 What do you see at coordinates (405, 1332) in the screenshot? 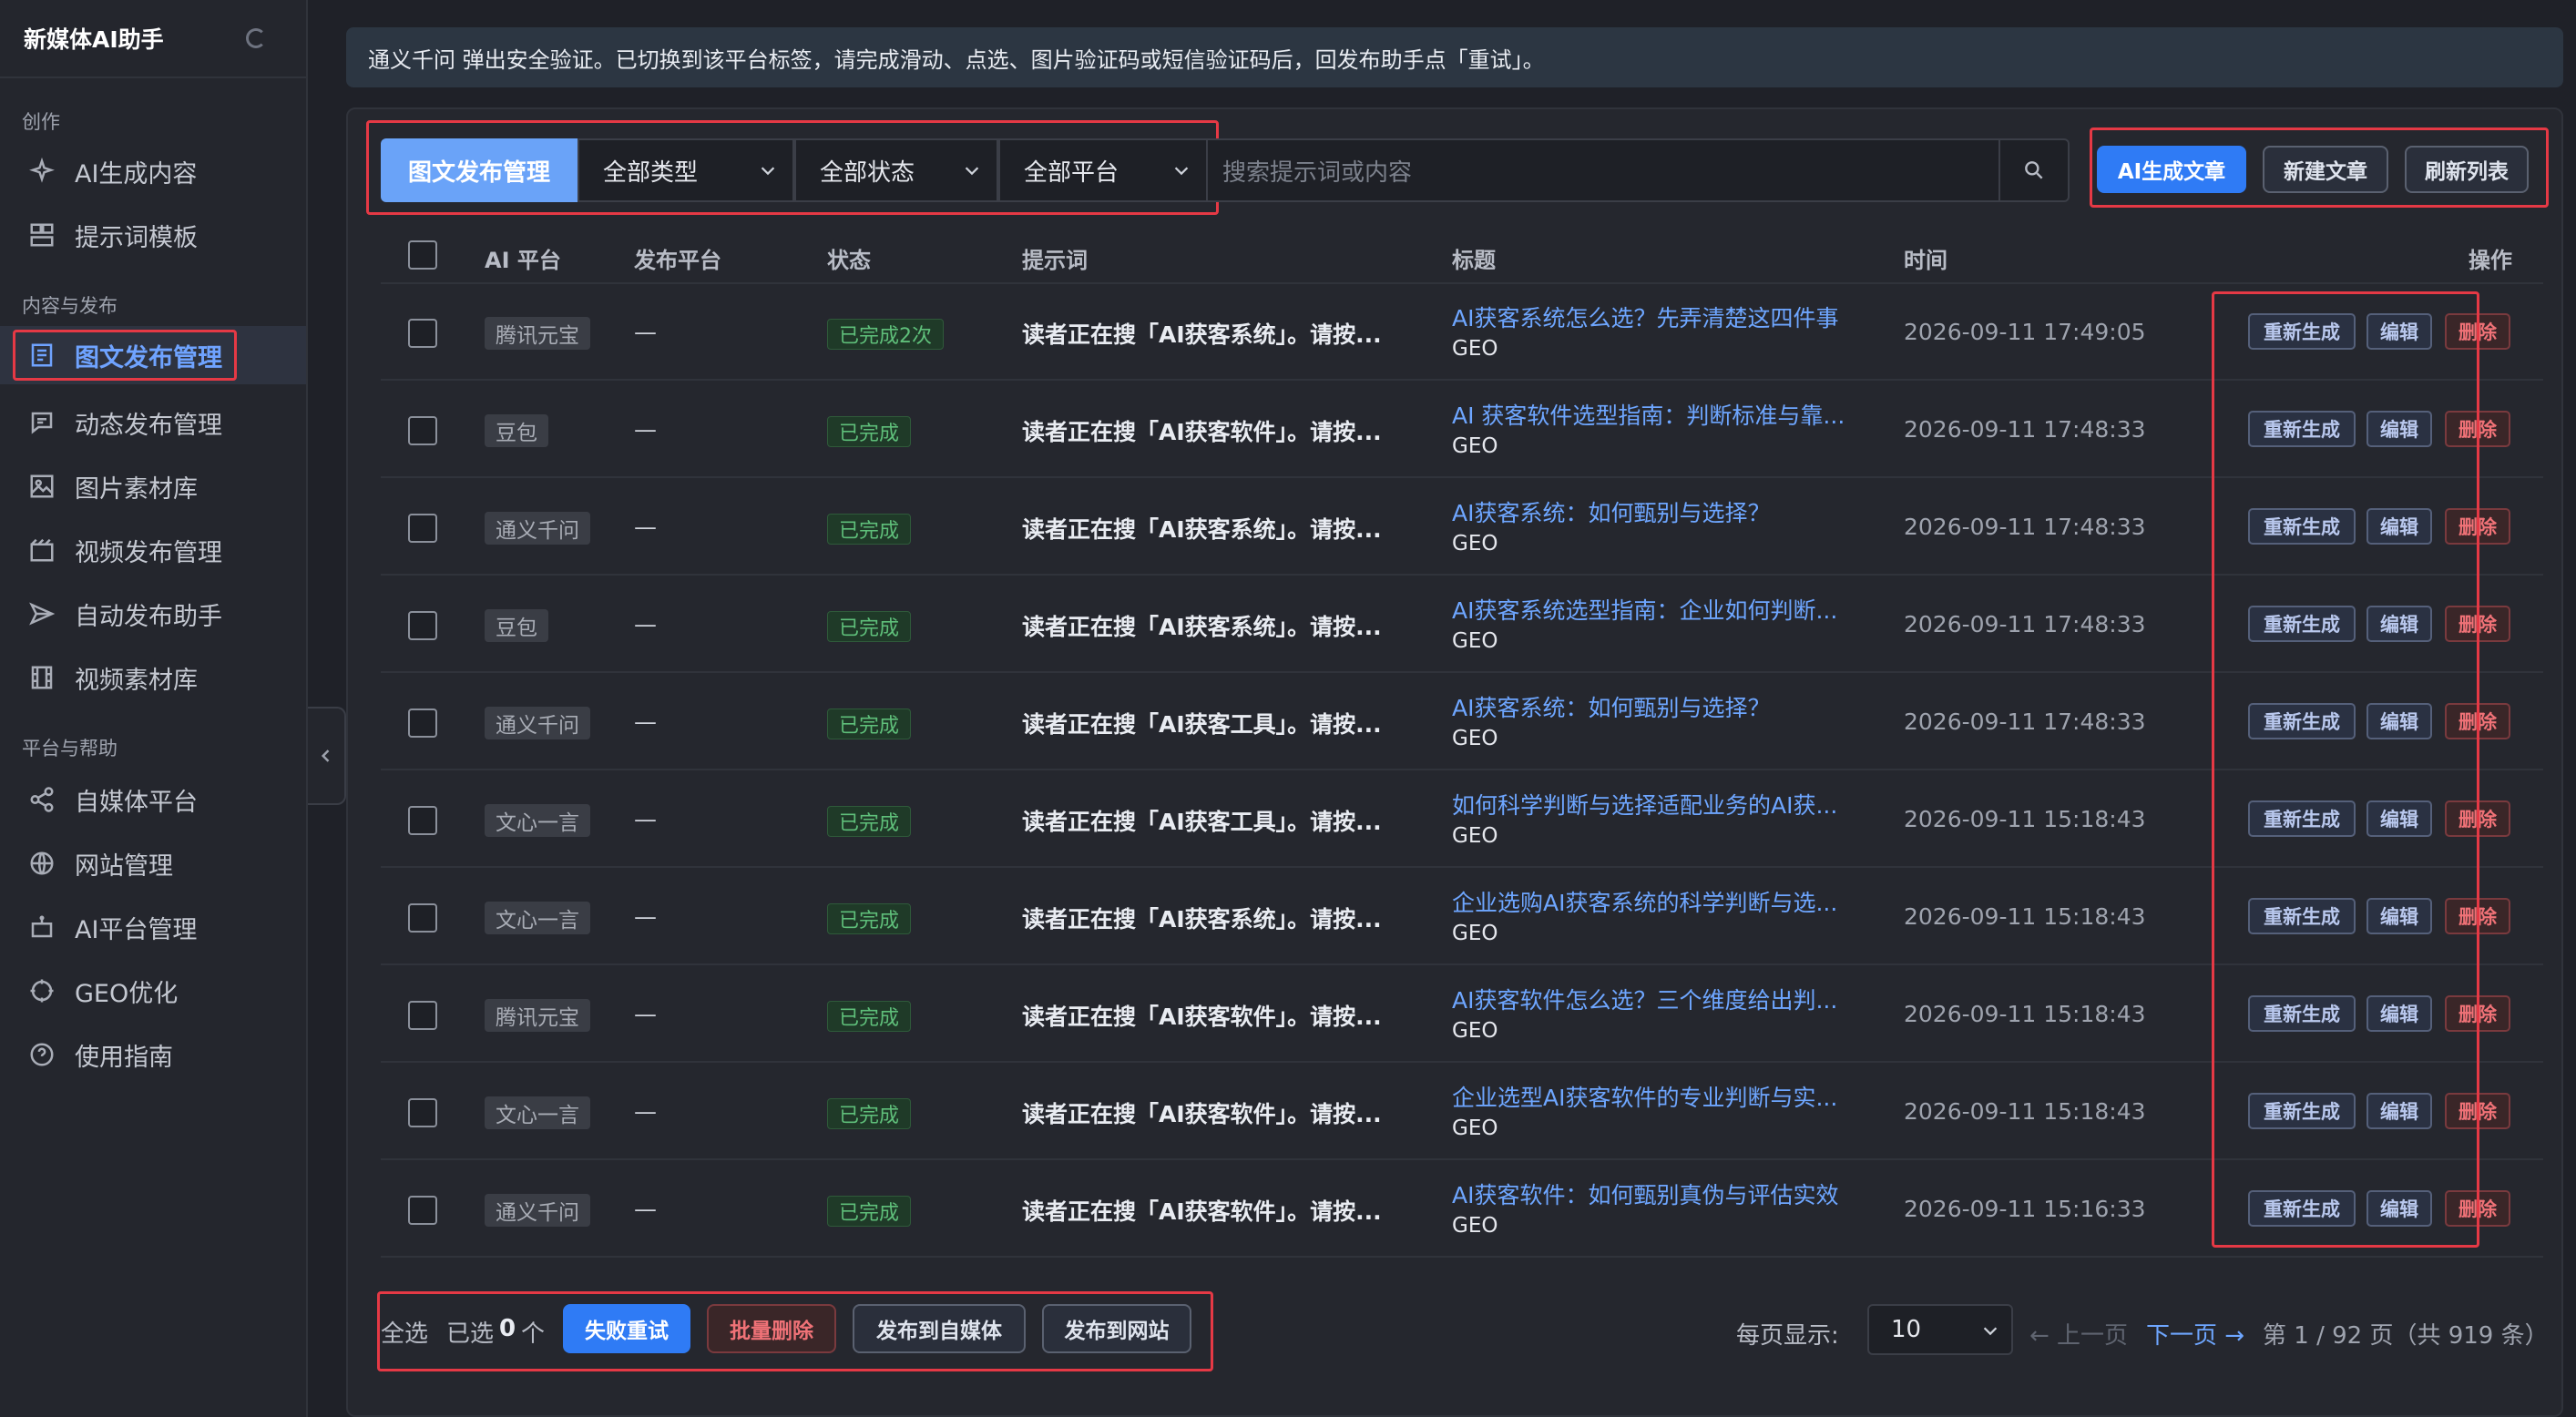
I see `select-all-label: 全选` at bounding box center [405, 1332].